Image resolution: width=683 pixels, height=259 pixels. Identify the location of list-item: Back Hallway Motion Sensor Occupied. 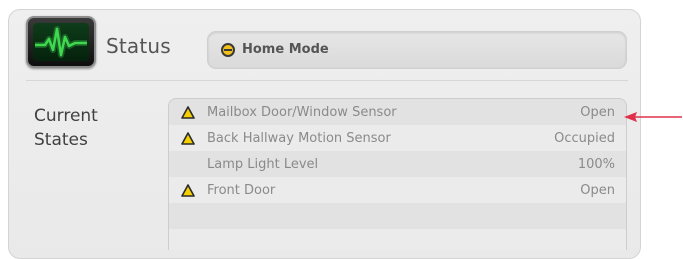
(397, 138).